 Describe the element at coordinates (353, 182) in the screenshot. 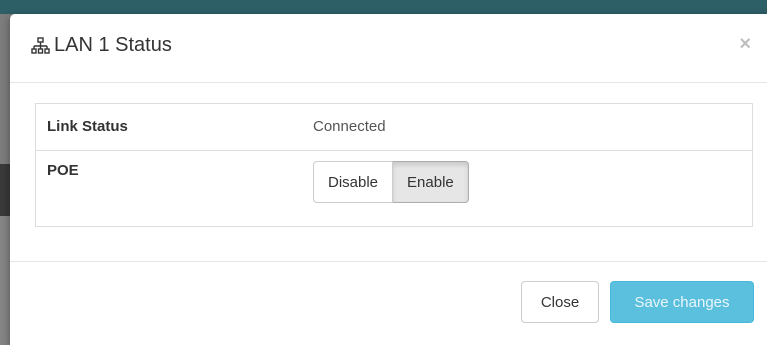

I see `poe-disable-button: Disable` at that location.